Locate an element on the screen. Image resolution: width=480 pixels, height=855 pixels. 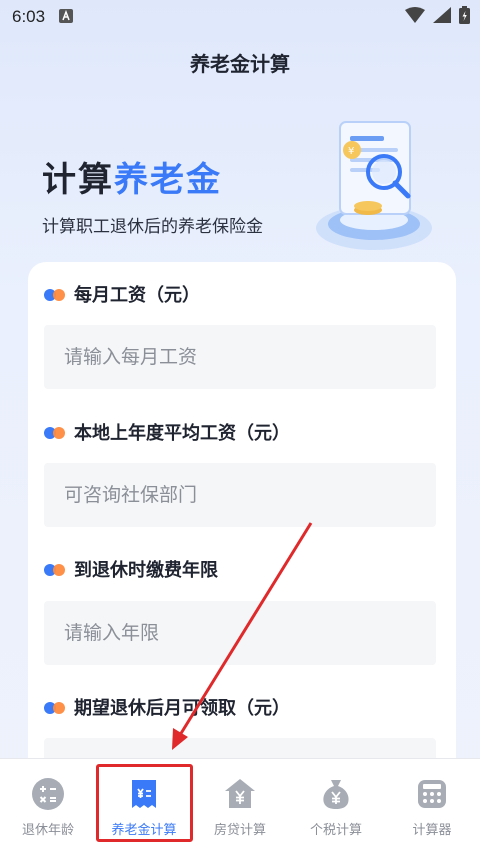
house-yen-icon is located at coordinates (240, 794).